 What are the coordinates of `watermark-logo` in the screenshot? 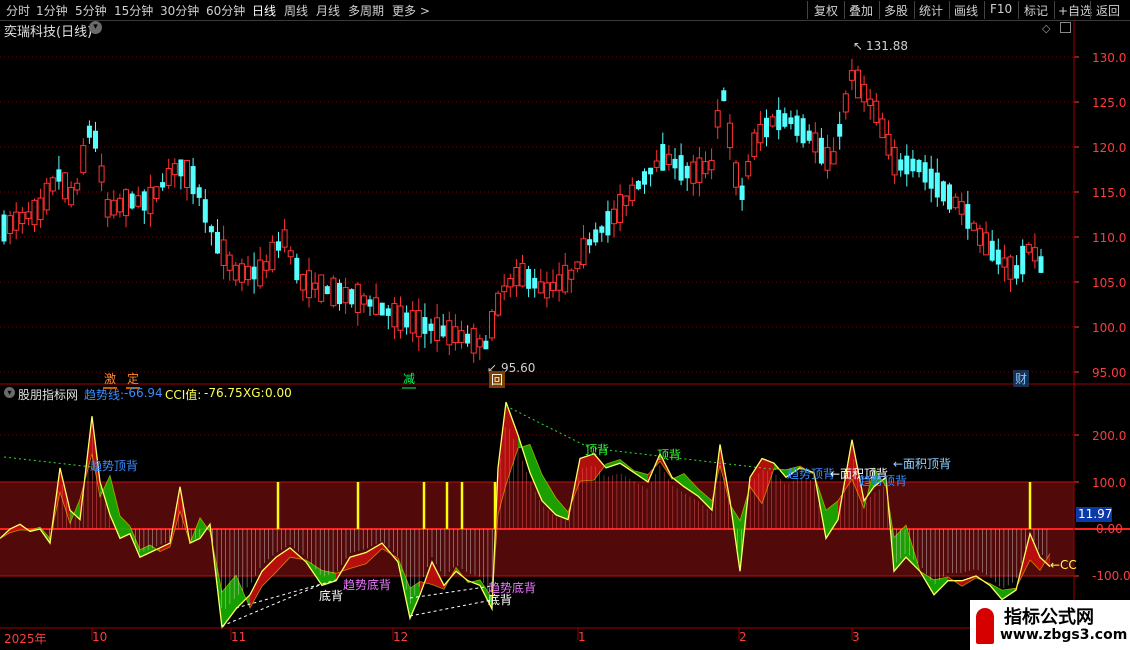 It's located at (985, 626).